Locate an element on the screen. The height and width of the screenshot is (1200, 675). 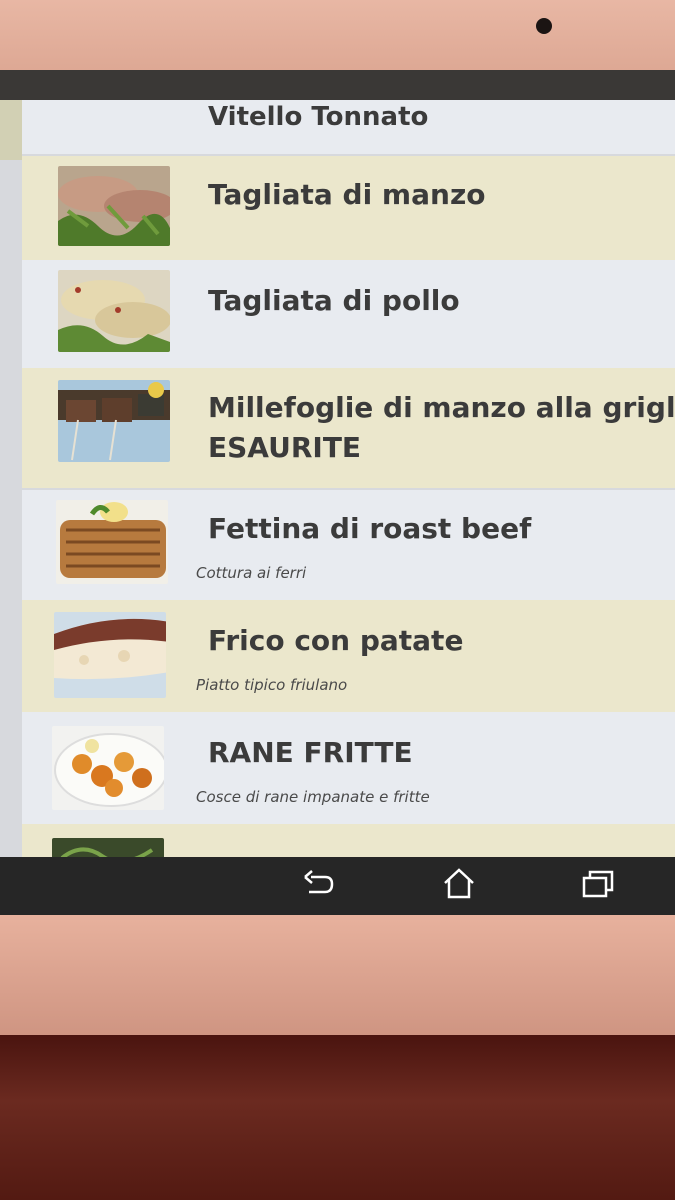
item-subtitle: Cosce di rane impanate e fritte is located at coordinates (313, 797).